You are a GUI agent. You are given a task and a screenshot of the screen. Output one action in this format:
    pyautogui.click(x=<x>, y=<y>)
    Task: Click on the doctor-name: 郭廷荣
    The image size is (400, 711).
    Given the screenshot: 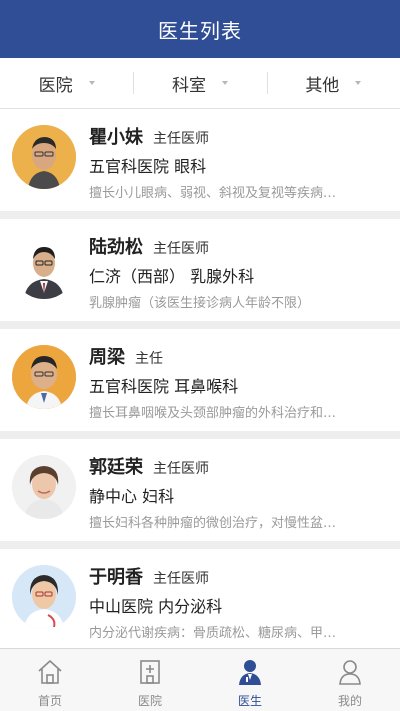 What is the action you would take?
    pyautogui.click(x=116, y=467)
    